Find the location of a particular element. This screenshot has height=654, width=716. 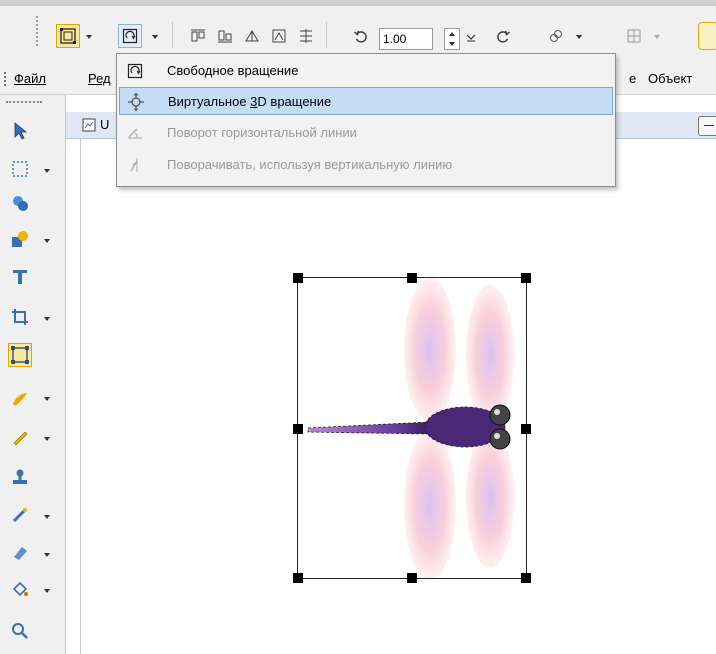

transform-icon is located at coordinates (20, 355).